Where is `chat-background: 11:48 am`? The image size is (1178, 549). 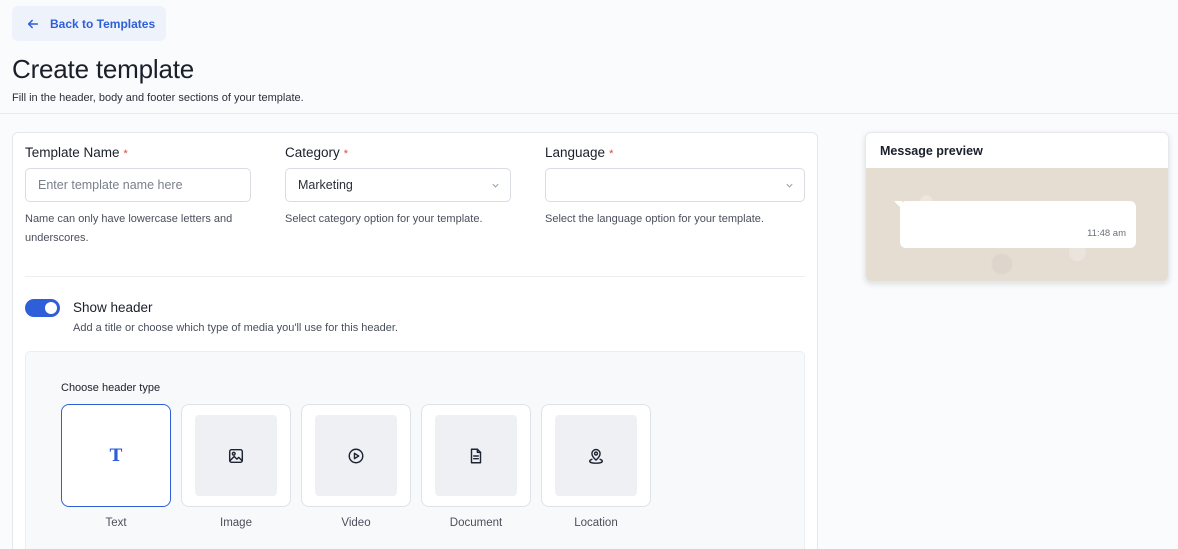
chat-background: 11:48 am is located at coordinates (1017, 224).